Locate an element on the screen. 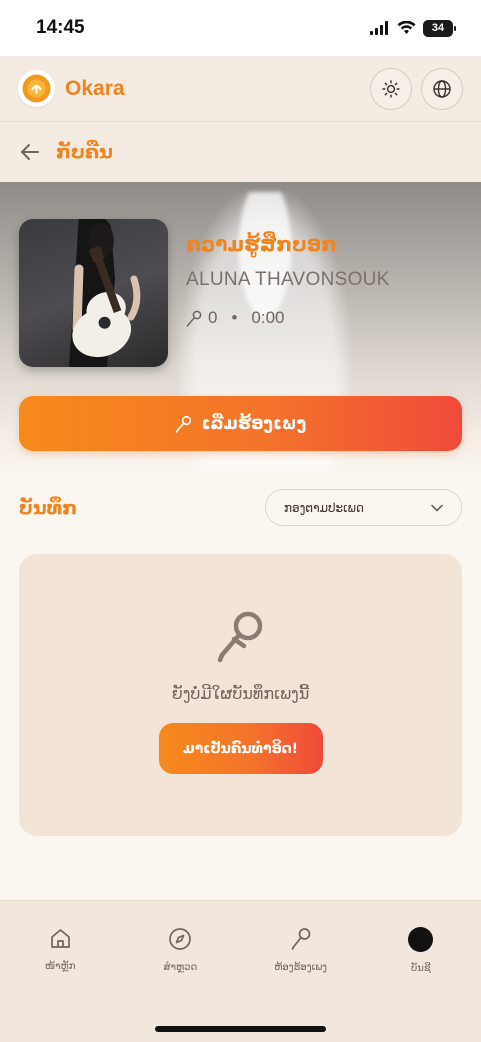 This screenshot has height=1042, width=481. brand: Okara is located at coordinates (71, 88).